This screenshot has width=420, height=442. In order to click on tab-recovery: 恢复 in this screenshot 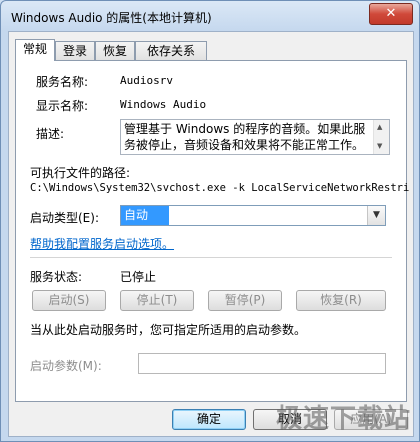, I will do `click(115, 50)`.